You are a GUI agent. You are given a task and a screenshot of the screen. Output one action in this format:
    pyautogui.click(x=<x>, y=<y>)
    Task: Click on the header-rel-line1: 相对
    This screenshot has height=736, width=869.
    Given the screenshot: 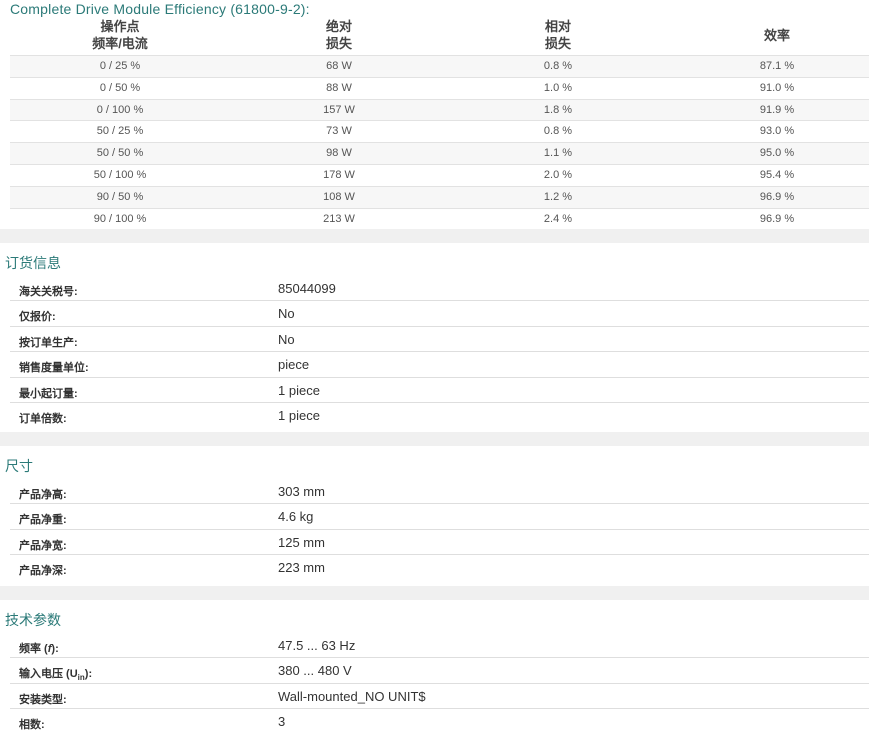 What is the action you would take?
    pyautogui.click(x=557, y=26)
    